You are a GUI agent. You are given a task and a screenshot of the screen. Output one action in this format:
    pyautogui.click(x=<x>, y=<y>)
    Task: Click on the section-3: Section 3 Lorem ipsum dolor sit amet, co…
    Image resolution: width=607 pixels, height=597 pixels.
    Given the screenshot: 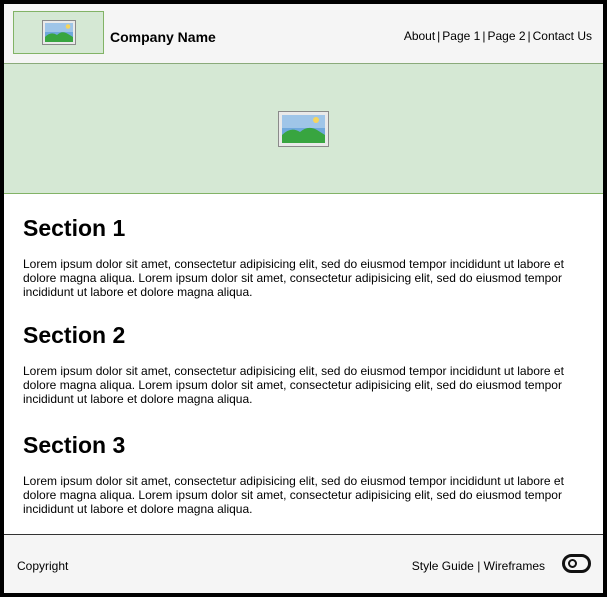 What is the action you would take?
    pyautogui.click(x=303, y=473)
    